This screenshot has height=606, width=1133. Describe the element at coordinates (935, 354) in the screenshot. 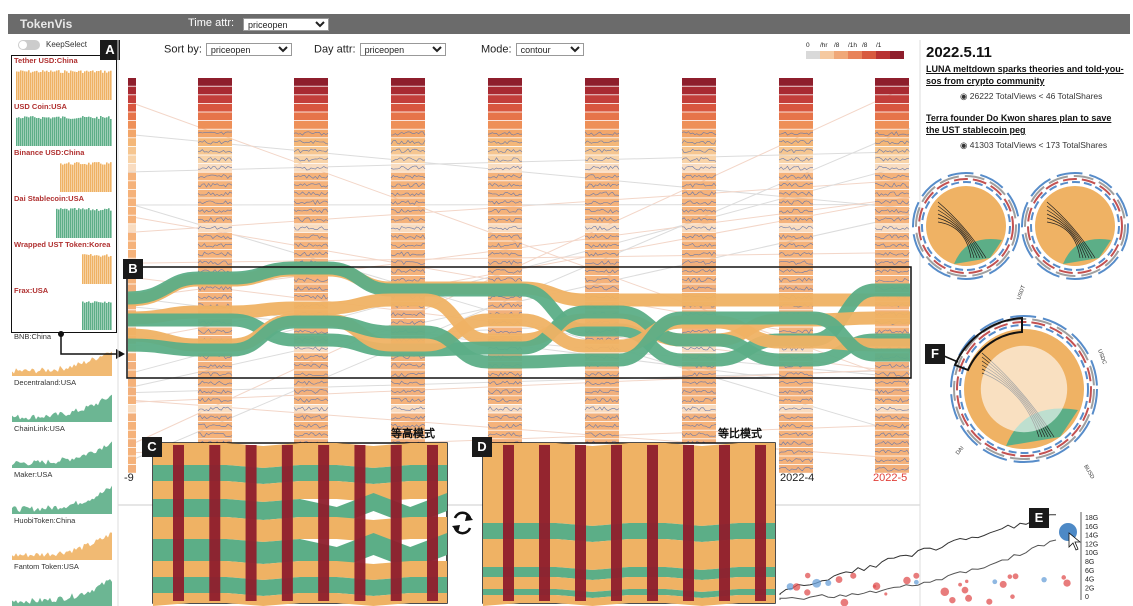

I see `tag-f: F` at that location.